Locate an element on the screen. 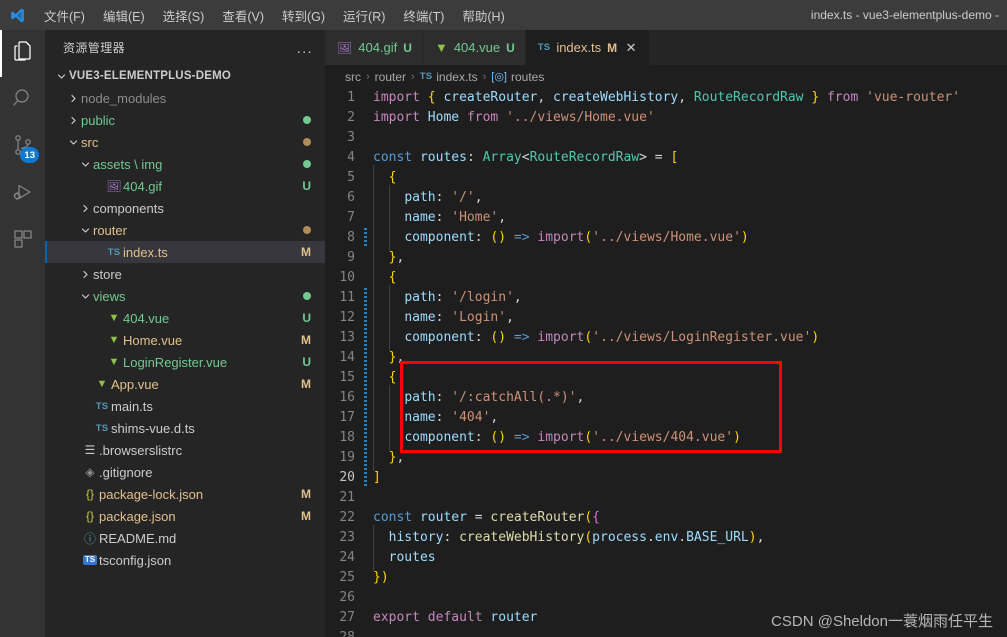  line-number: 1 is located at coordinates (351, 97).